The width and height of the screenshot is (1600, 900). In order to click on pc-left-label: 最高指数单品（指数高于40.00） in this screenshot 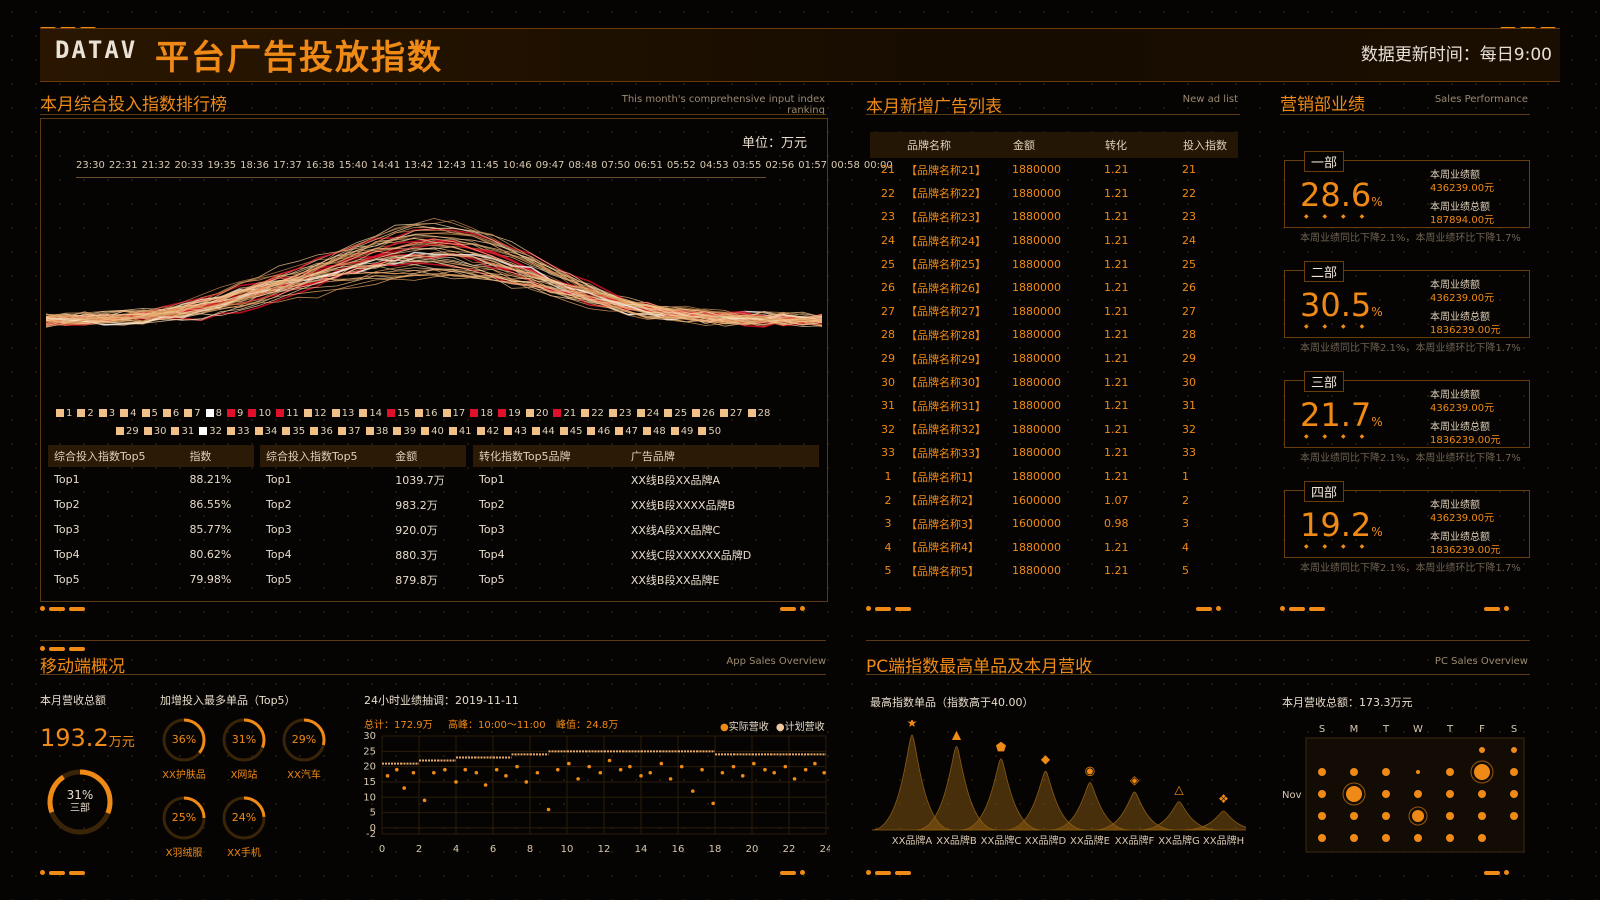, I will do `click(952, 702)`.